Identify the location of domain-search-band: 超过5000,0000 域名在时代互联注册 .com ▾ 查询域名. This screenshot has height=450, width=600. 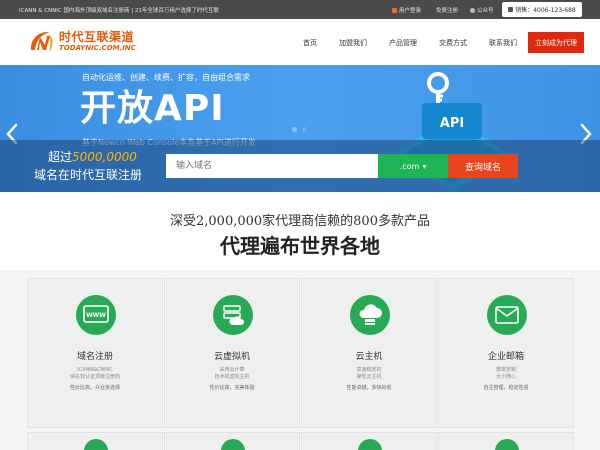
(300, 166).